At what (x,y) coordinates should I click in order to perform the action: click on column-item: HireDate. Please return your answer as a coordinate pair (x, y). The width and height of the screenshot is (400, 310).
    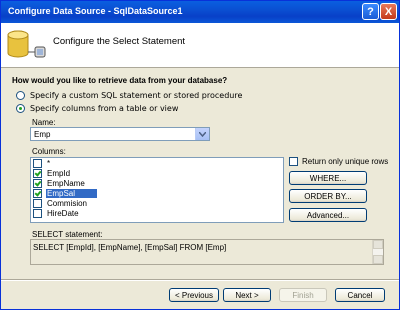
    Looking at the image, I should click on (157, 213).